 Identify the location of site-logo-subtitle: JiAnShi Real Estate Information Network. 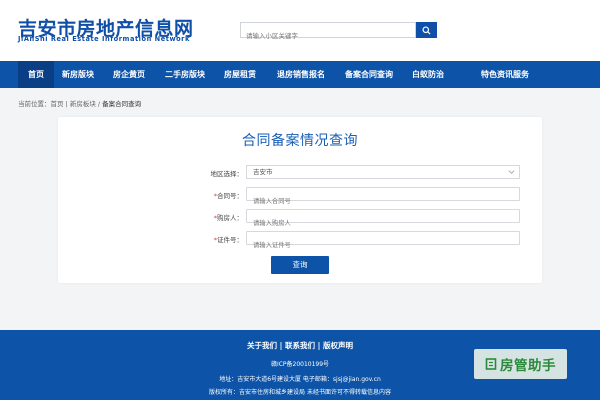
(104, 39).